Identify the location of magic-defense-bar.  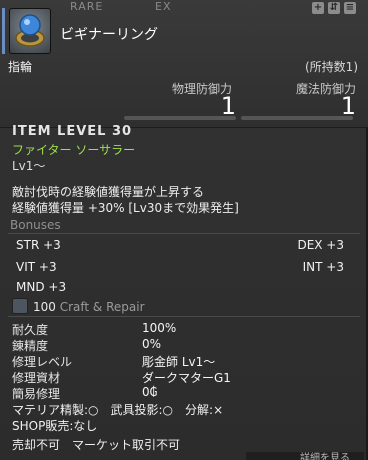
(297, 118).